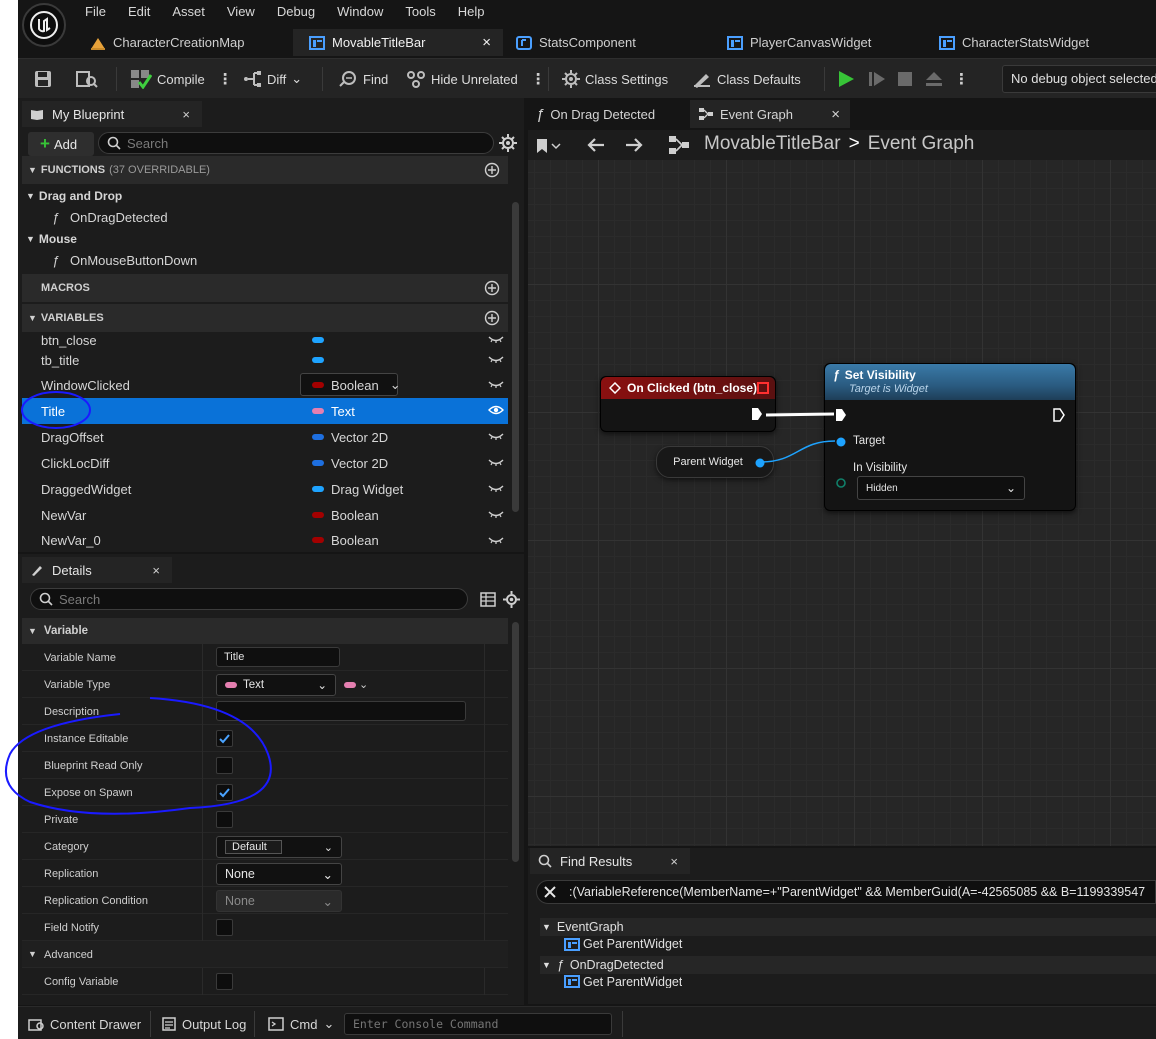 Image resolution: width=1156 pixels, height=1039 pixels. What do you see at coordinates (224, 927) in the screenshot?
I see `field-notify-checkbox` at bounding box center [224, 927].